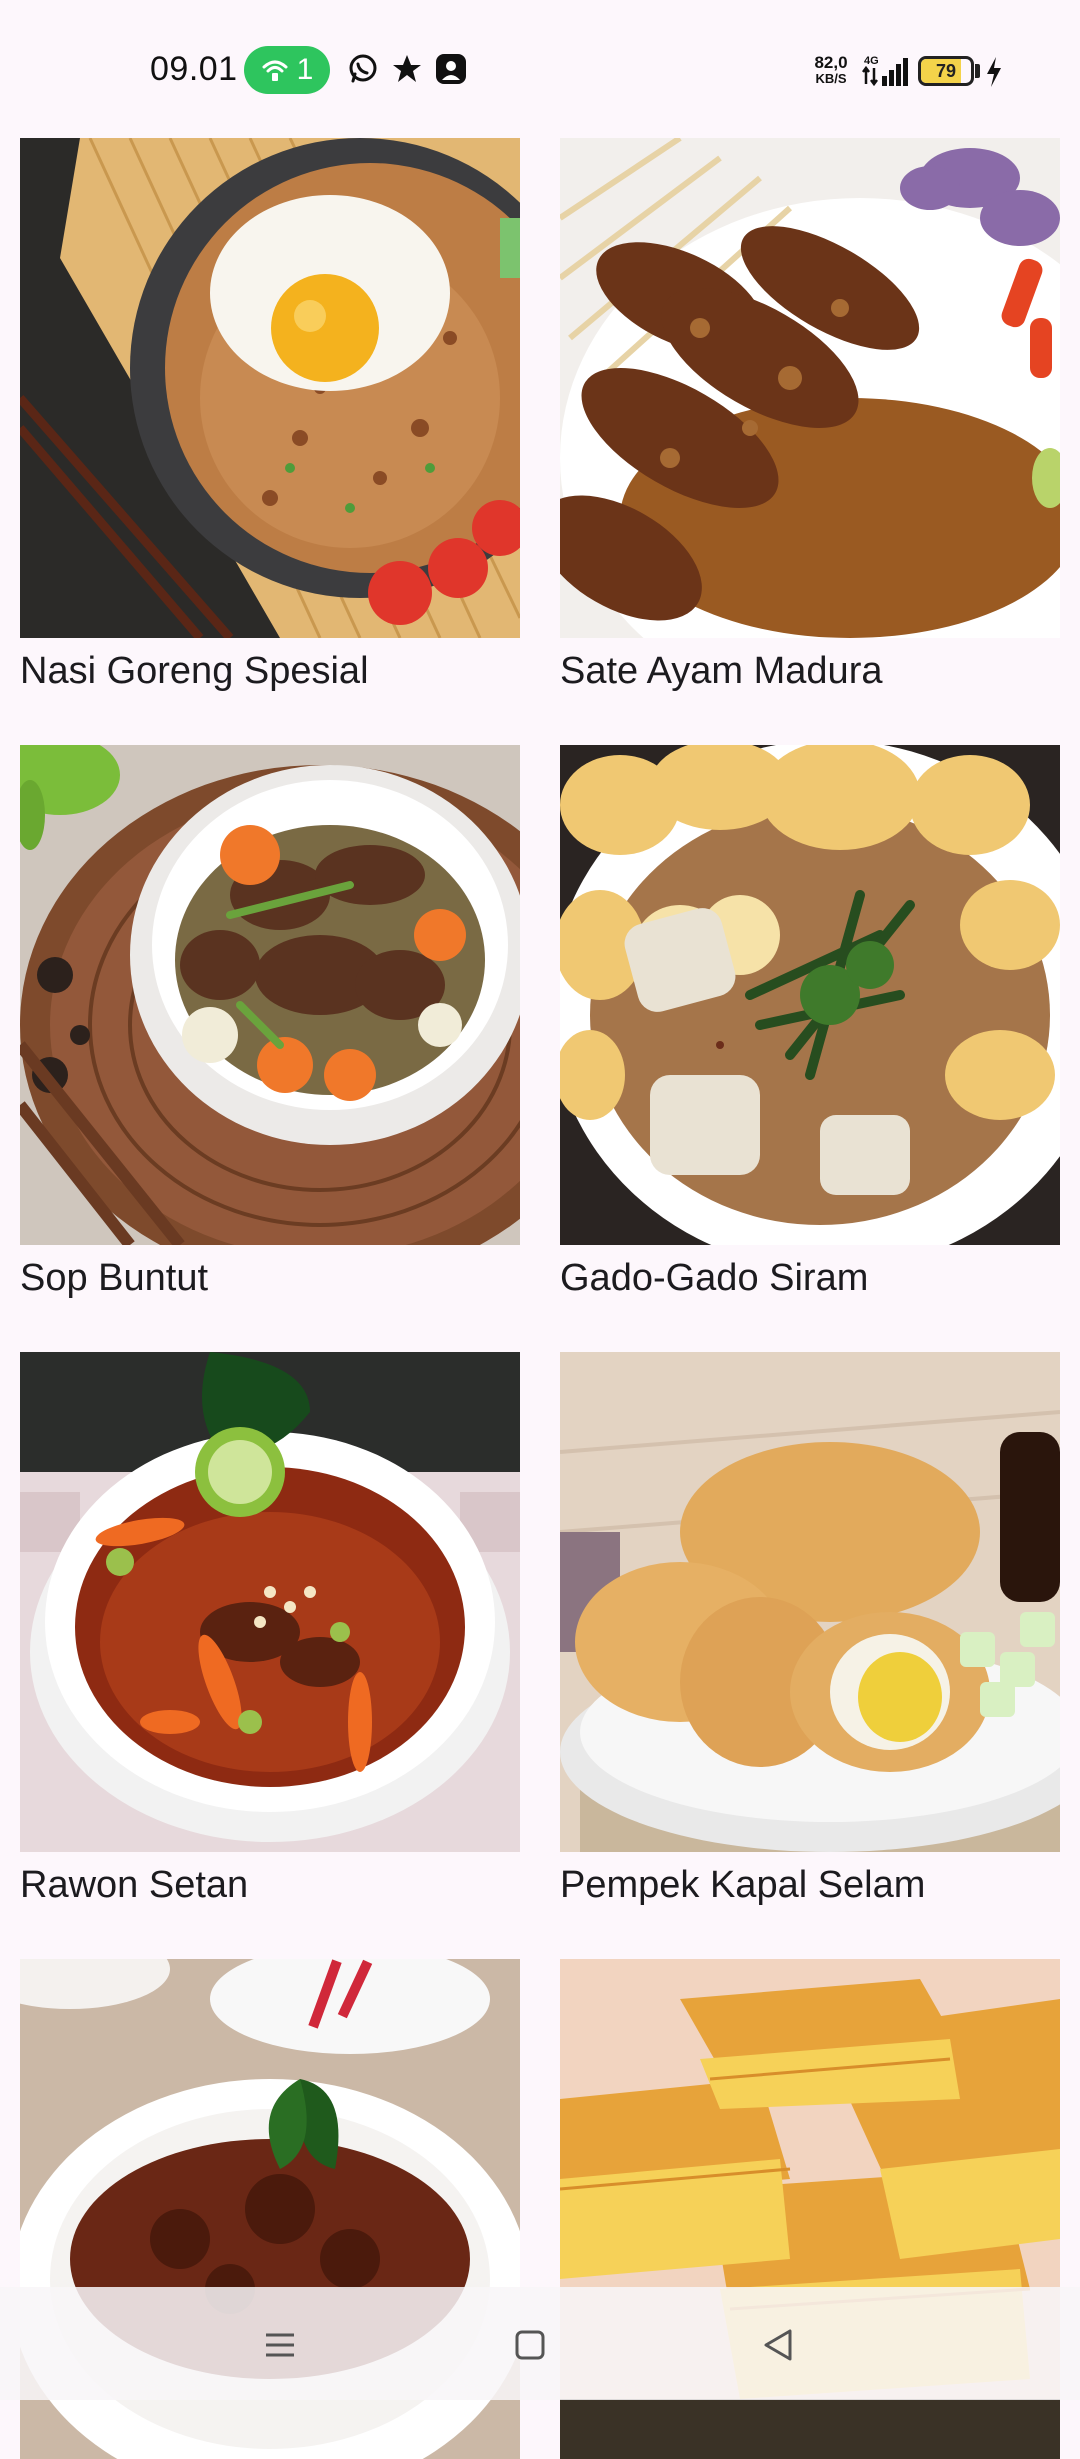 Image resolution: width=1080 pixels, height=2459 pixels. Describe the element at coordinates (994, 72) in the screenshot. I see `charging-bolt-icon` at that location.